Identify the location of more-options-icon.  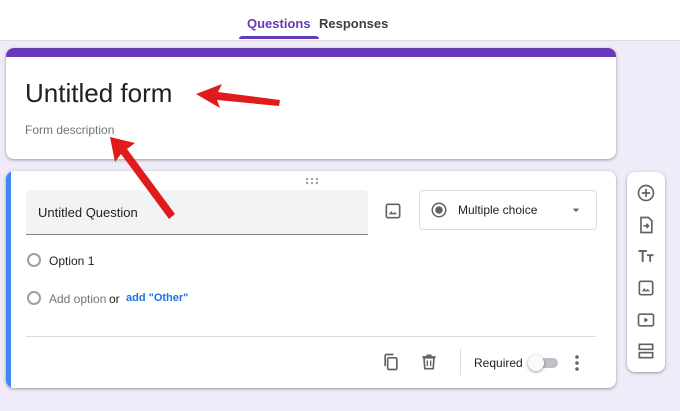
(577, 363).